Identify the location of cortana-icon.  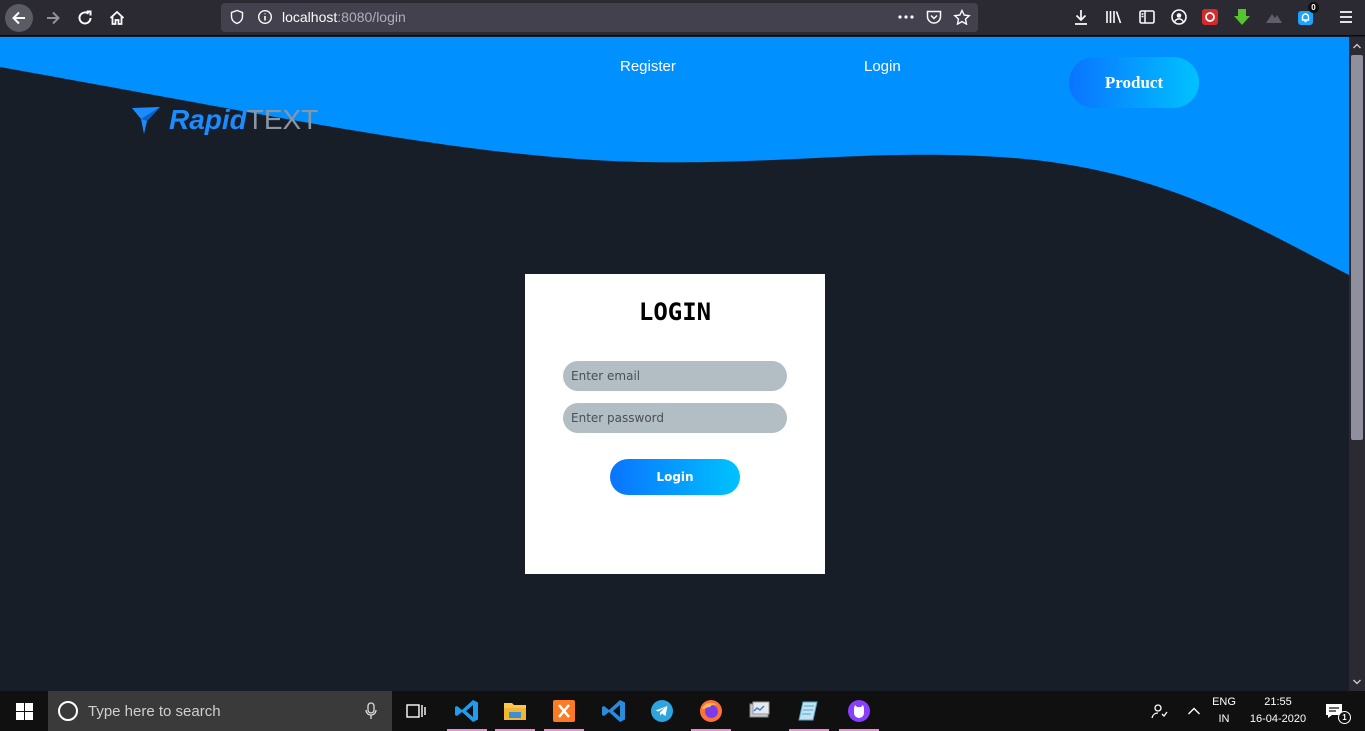
(68, 711).